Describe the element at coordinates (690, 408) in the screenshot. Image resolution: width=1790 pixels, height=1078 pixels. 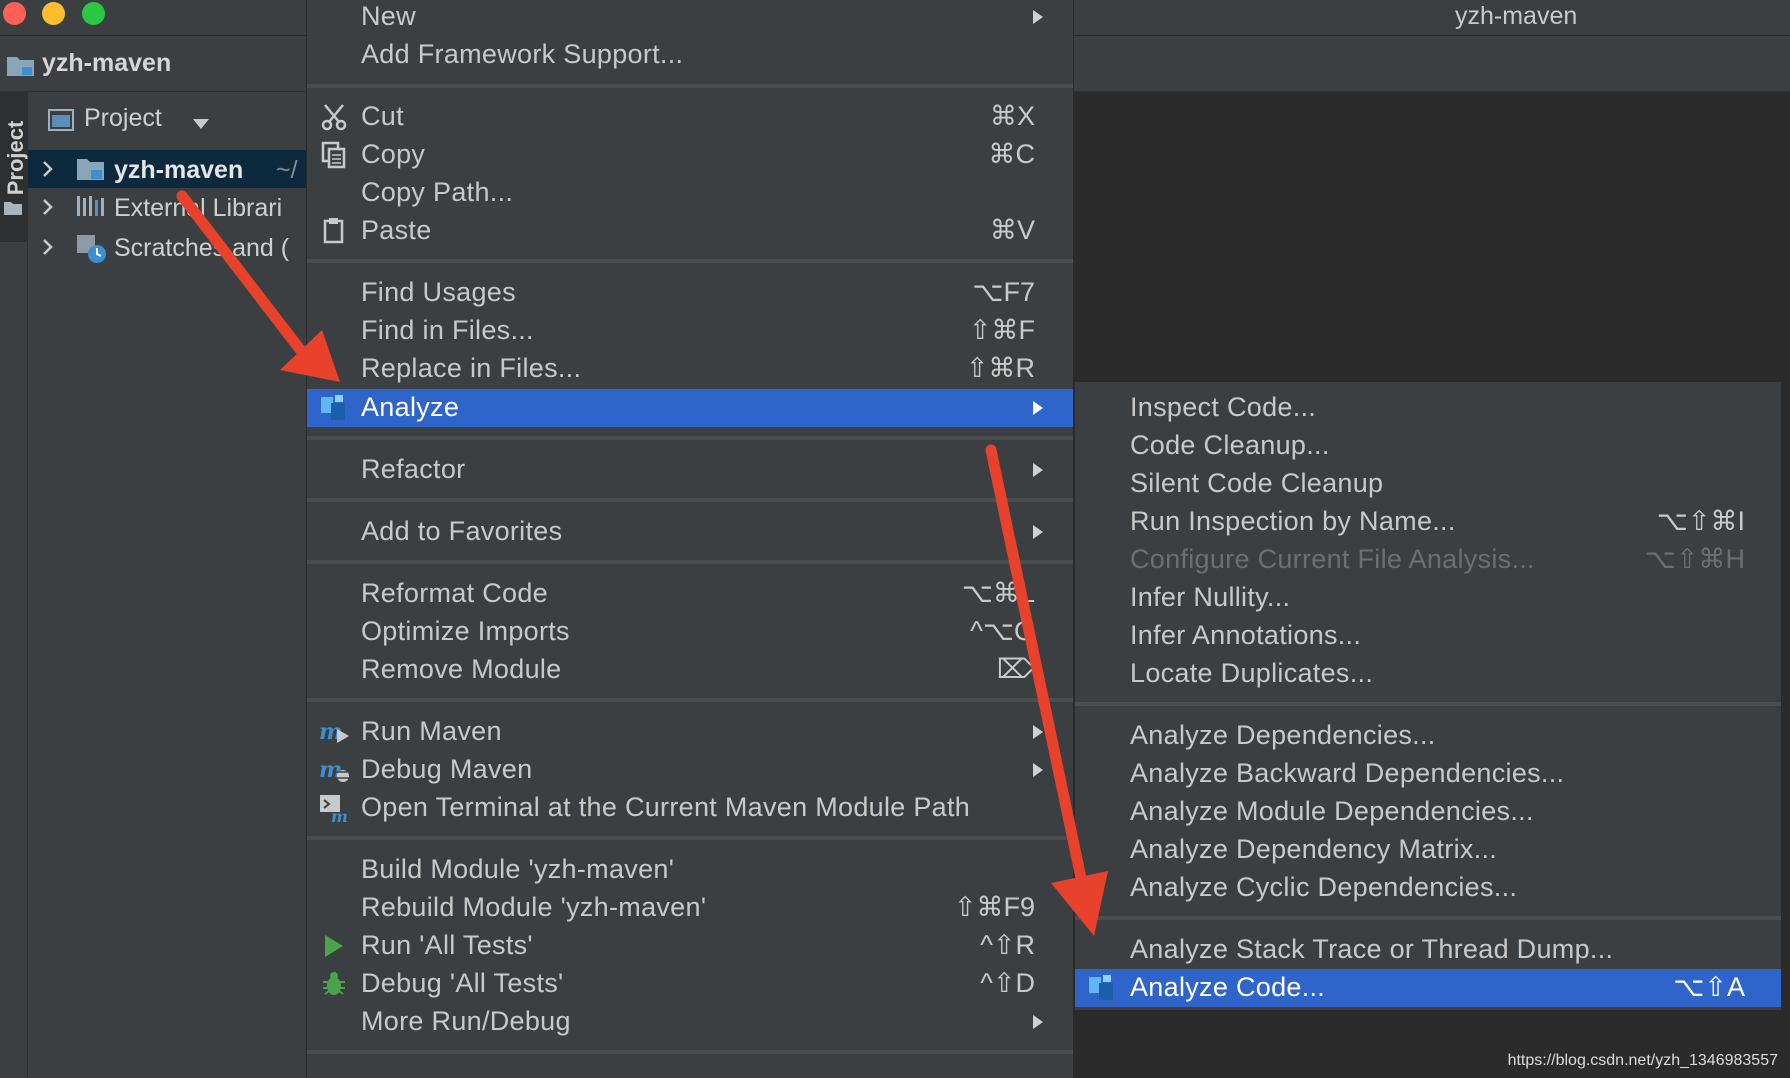
I see `menu-item-analyze: Analyze` at that location.